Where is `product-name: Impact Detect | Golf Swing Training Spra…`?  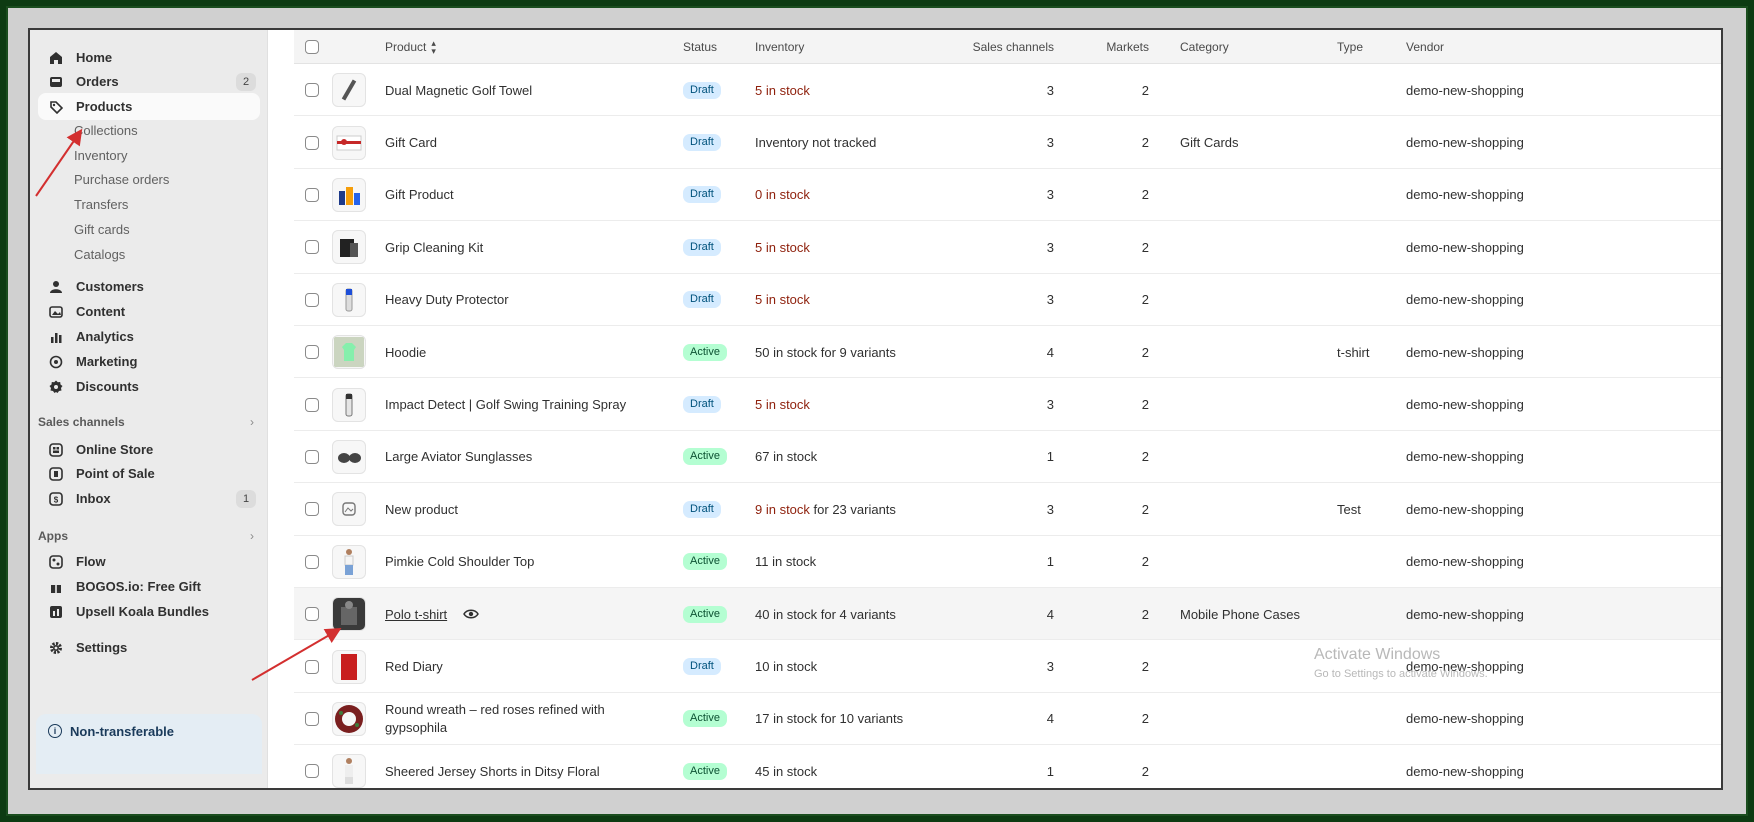 product-name: Impact Detect | Golf Swing Training Spra… is located at coordinates (505, 404).